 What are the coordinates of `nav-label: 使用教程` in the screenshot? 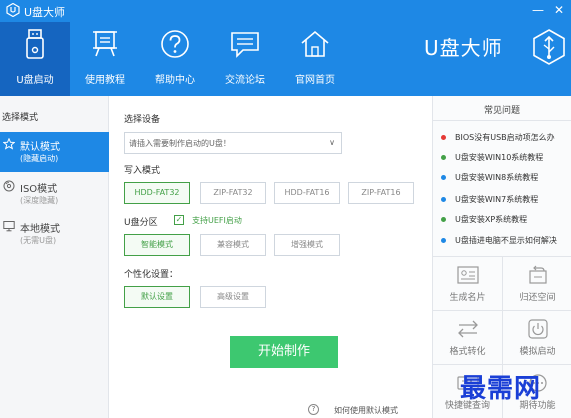 It's located at (105, 80).